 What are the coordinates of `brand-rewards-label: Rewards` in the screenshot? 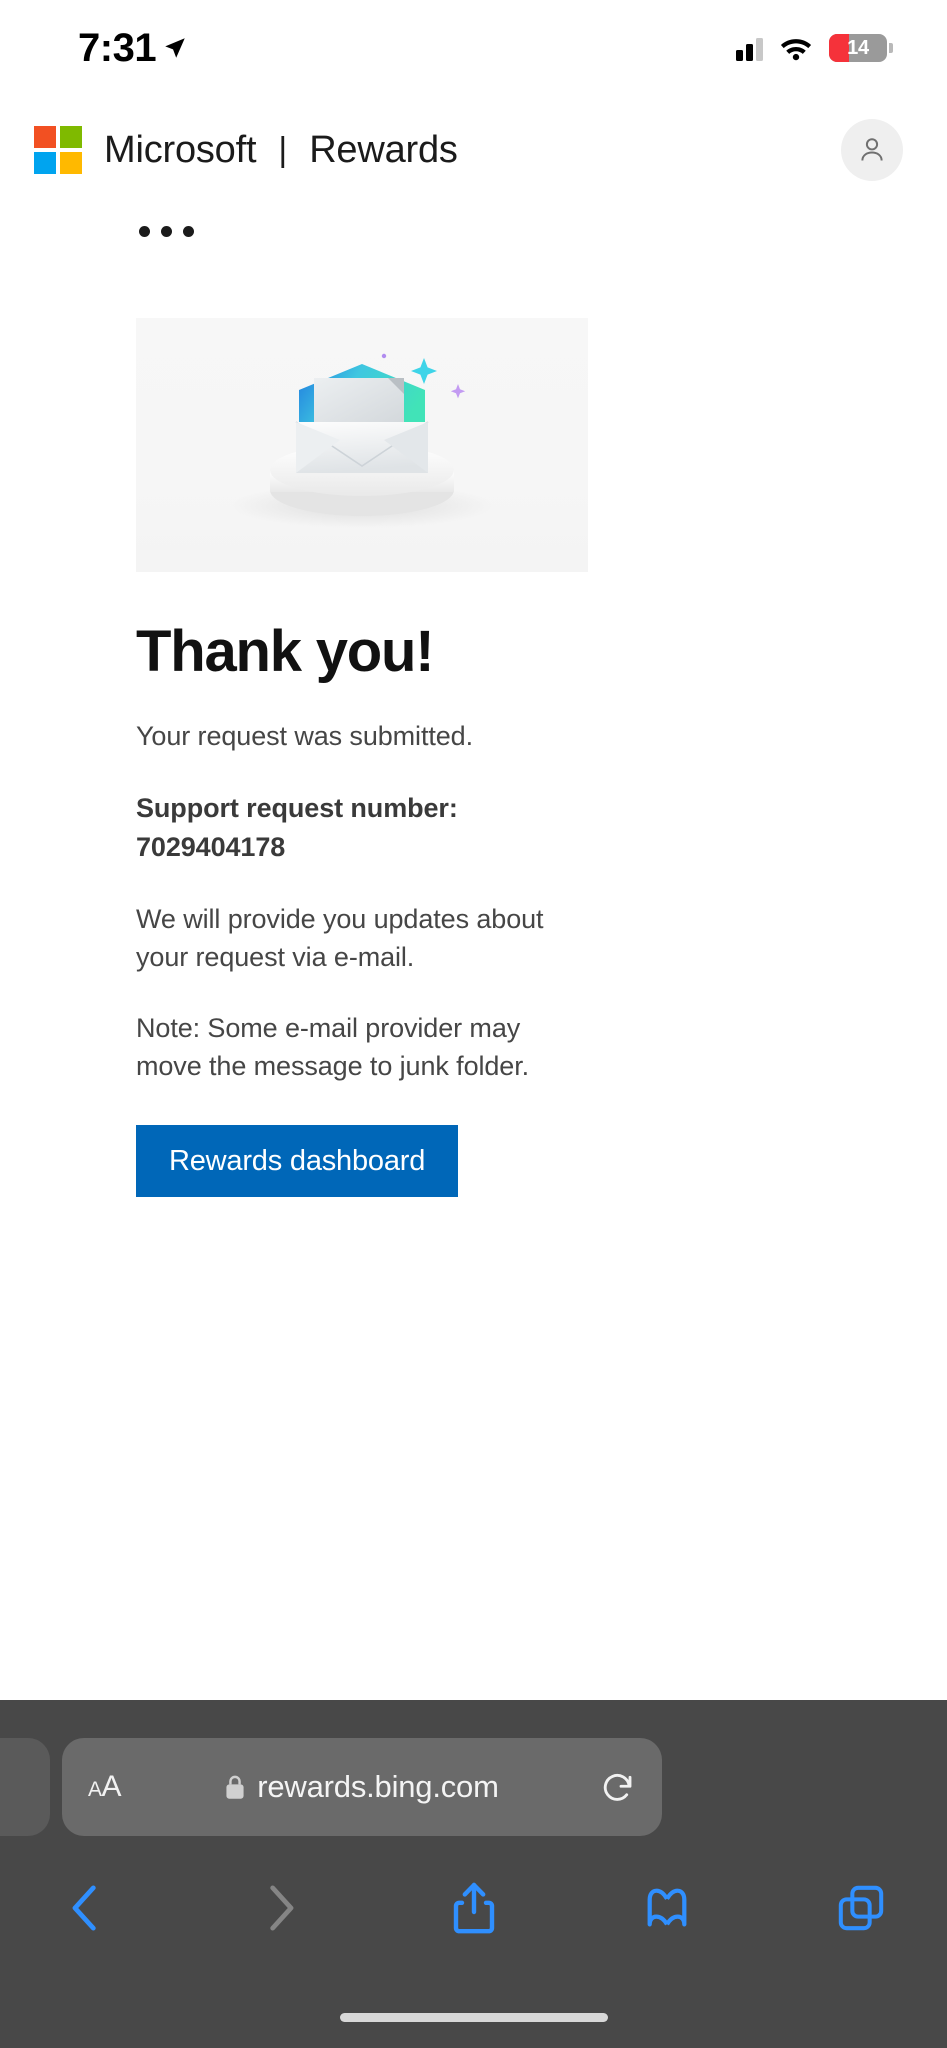 It's located at (383, 149).